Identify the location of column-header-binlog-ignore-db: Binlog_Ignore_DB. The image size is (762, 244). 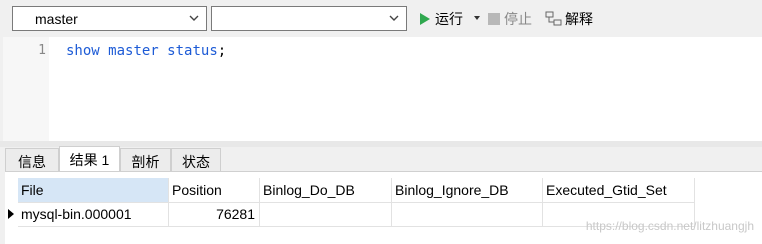
(467, 190).